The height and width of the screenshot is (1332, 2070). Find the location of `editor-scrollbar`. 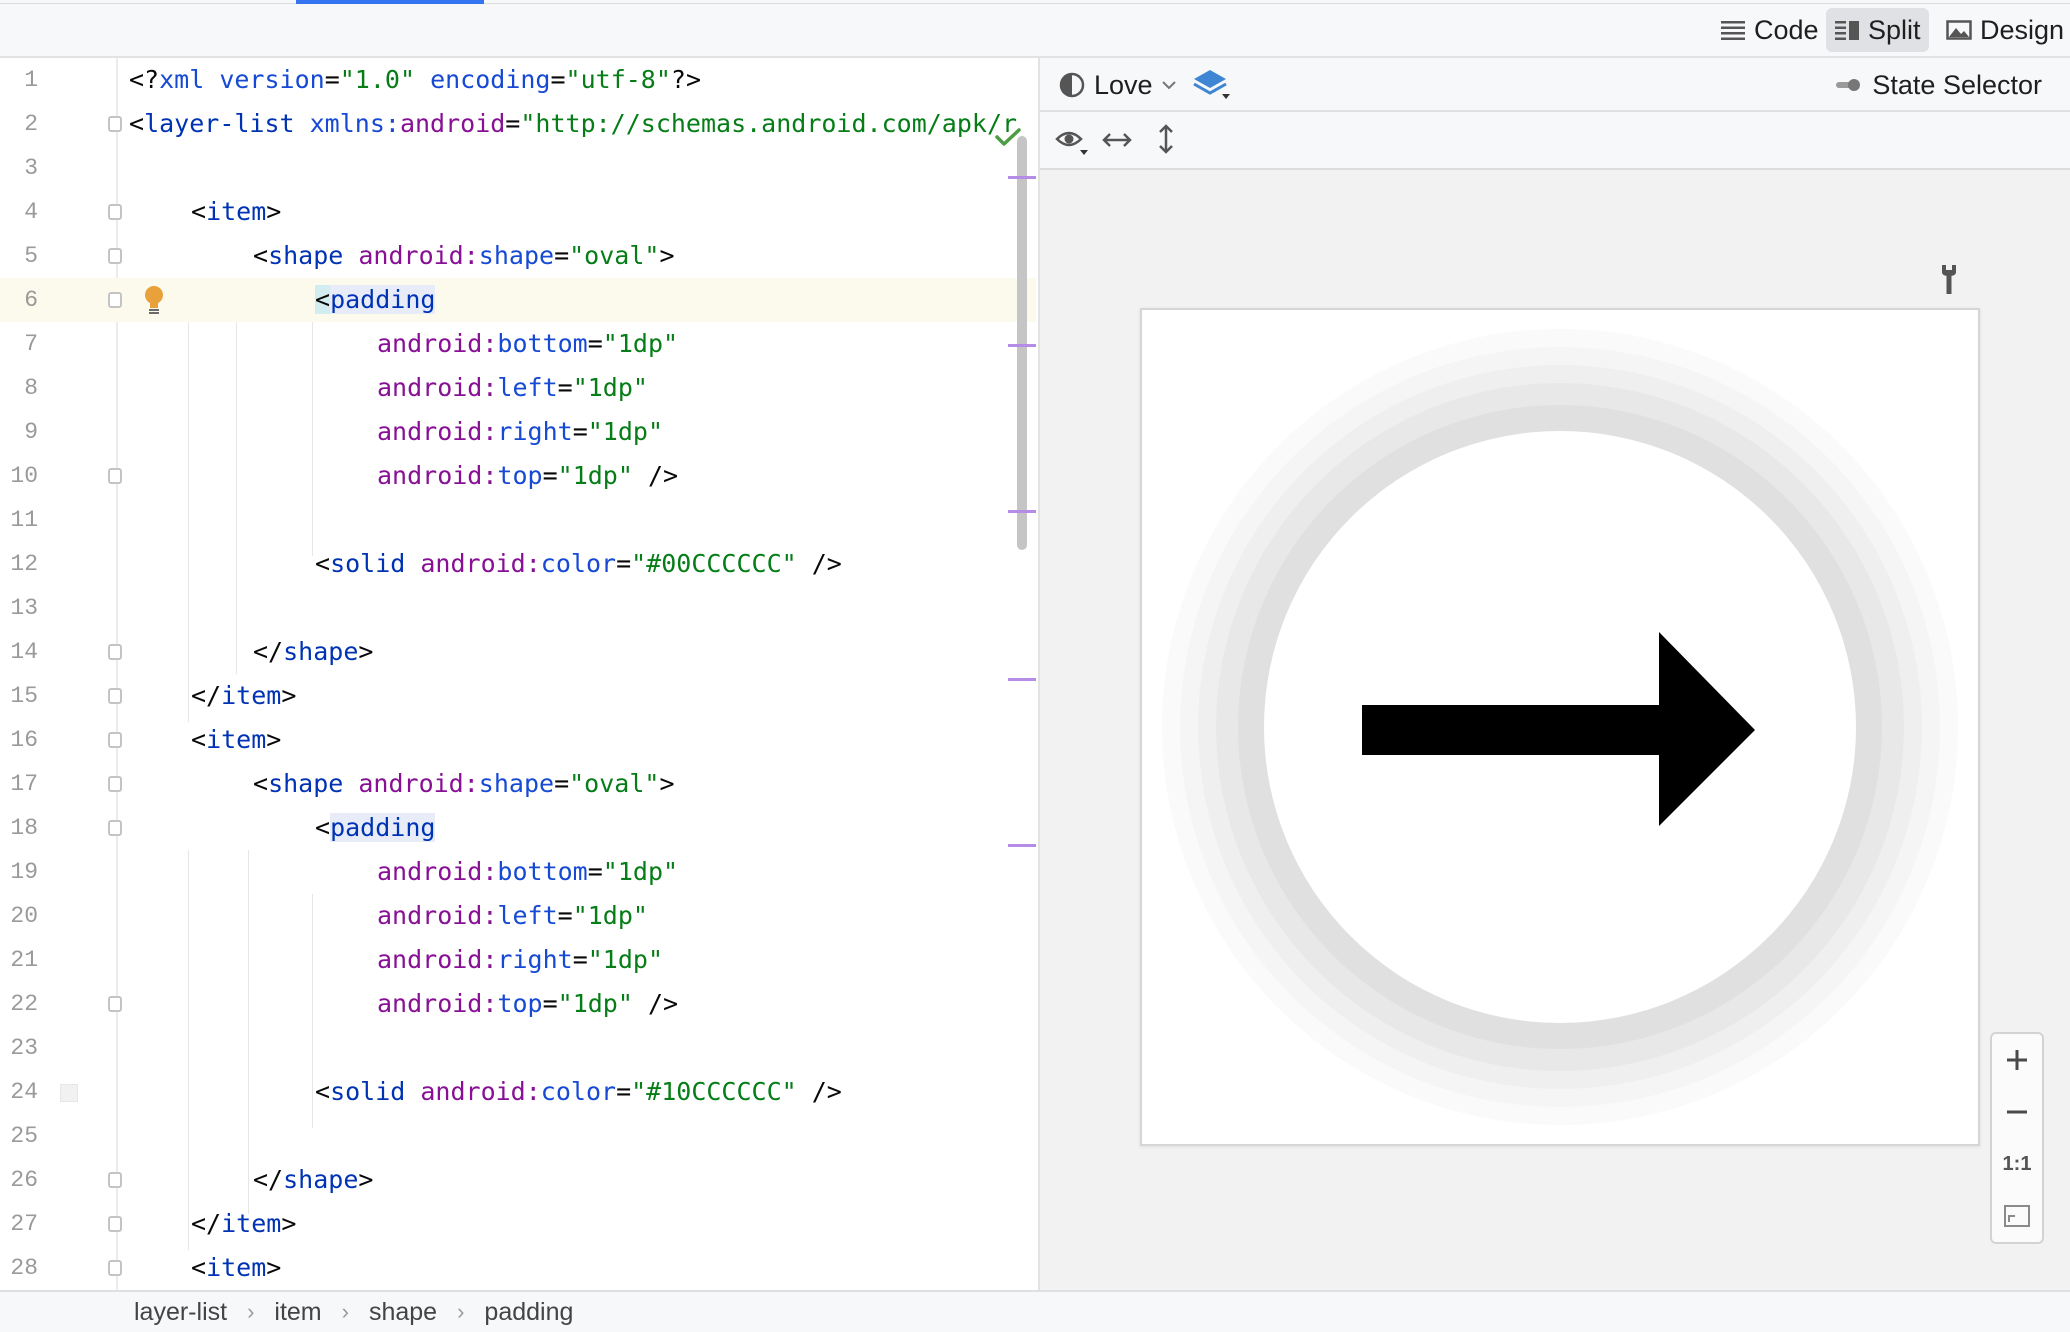

editor-scrollbar is located at coordinates (1022, 343).